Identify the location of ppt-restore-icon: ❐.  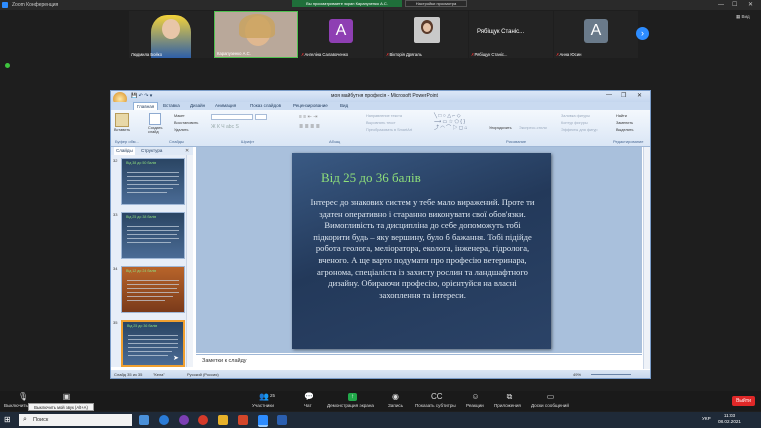
(623, 95).